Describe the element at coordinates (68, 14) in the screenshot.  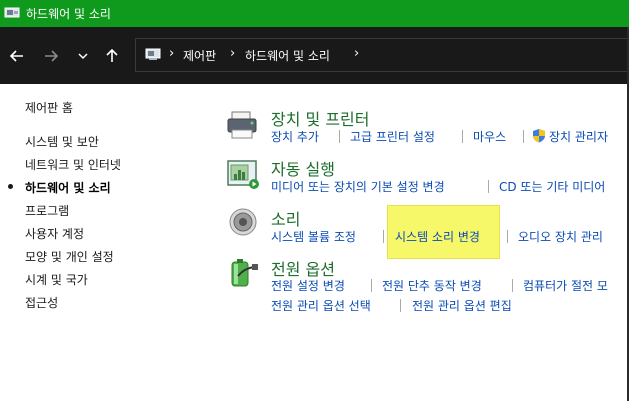
I see `window-title: 하드웨어 및 소리` at that location.